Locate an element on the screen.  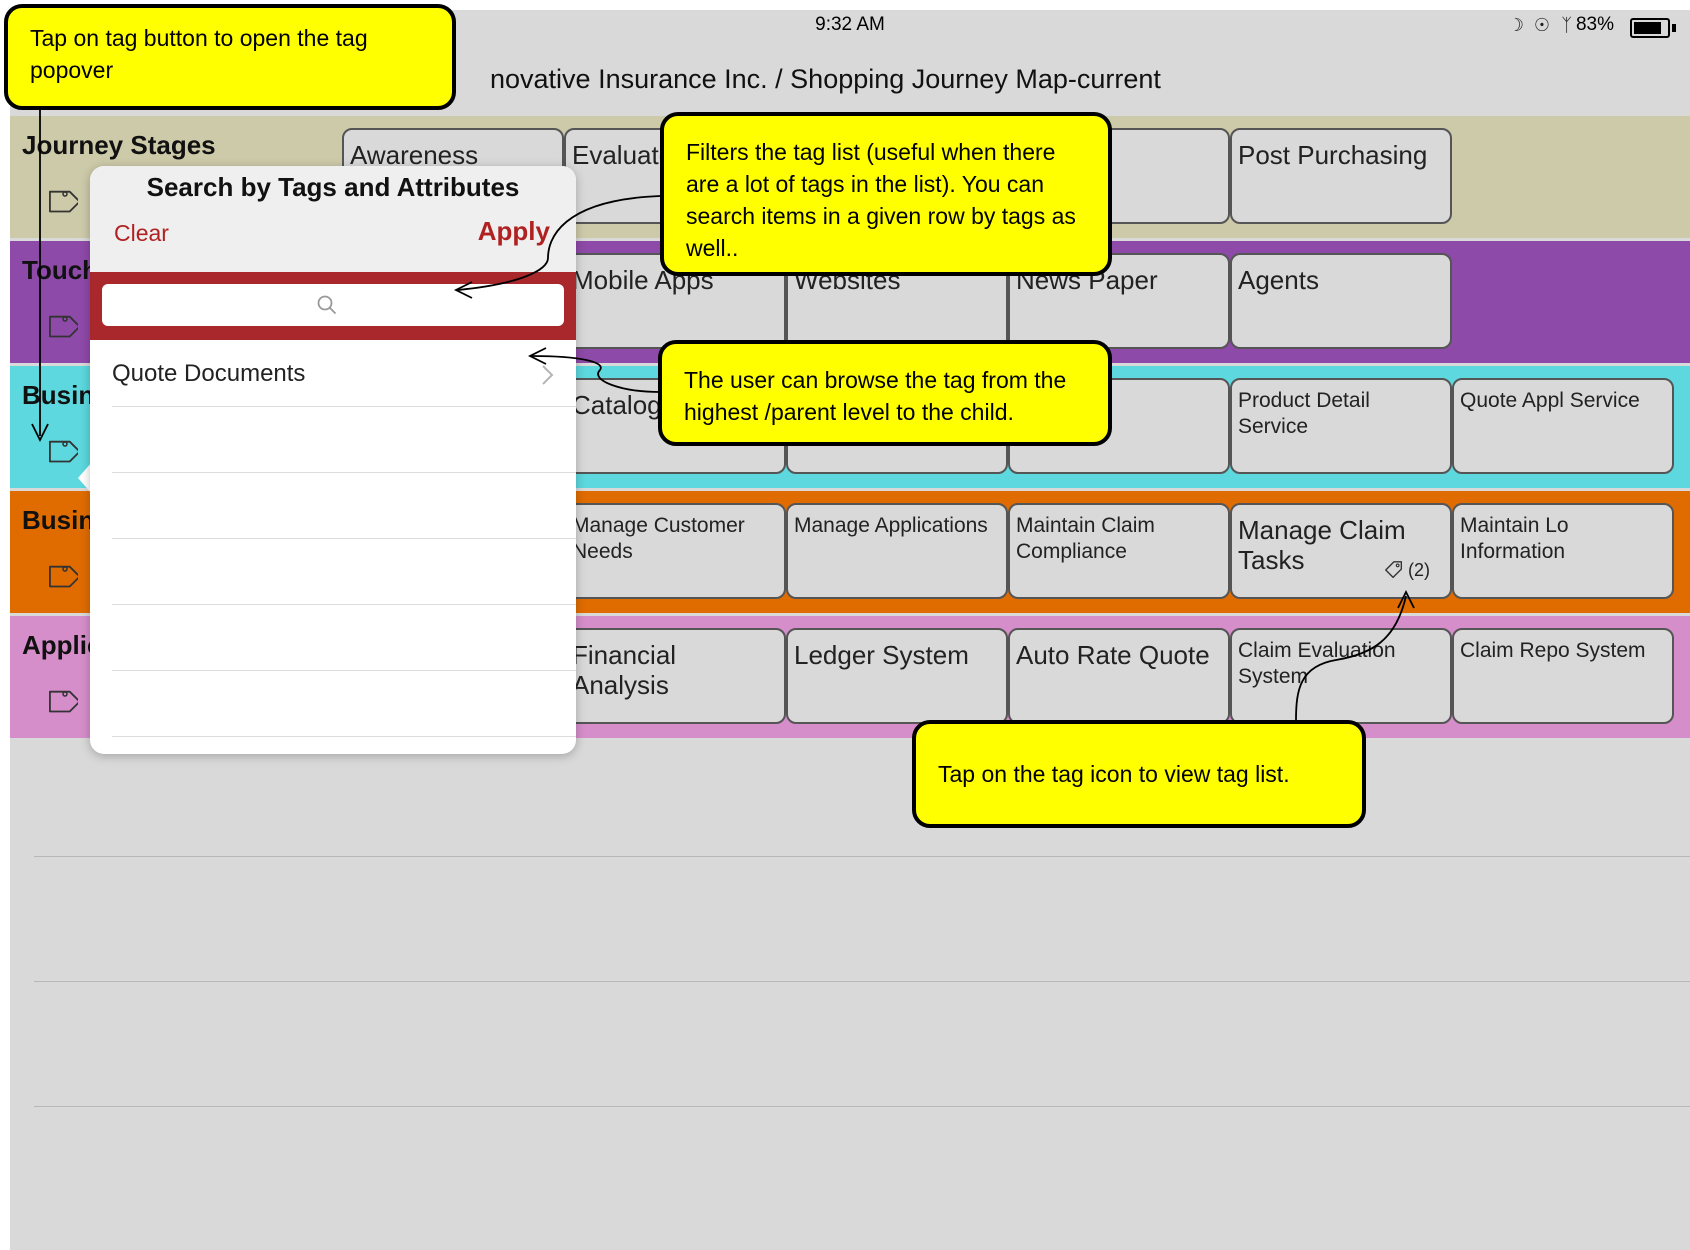
card-label: Claim Evaluation System is located at coordinates (1317, 663).